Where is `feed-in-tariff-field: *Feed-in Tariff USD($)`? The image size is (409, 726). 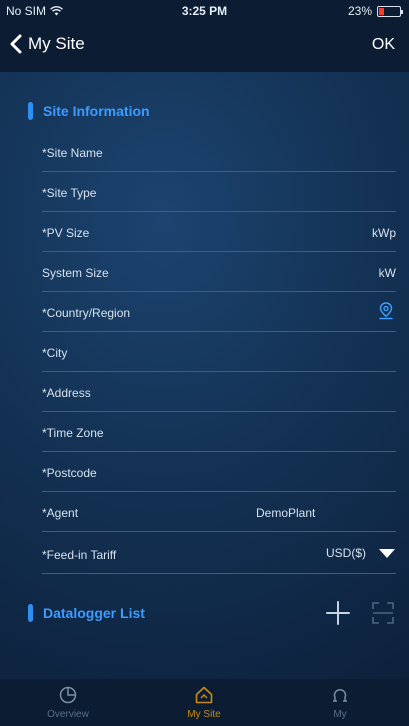 feed-in-tariff-field: *Feed-in Tariff USD($) is located at coordinates (219, 554).